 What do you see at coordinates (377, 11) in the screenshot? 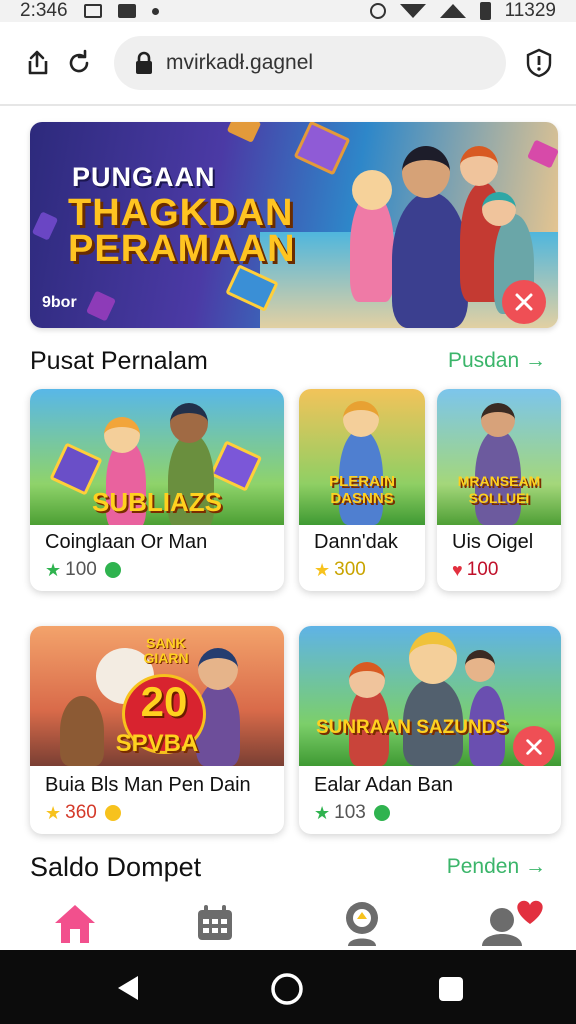
I see `alarm-icon` at bounding box center [377, 11].